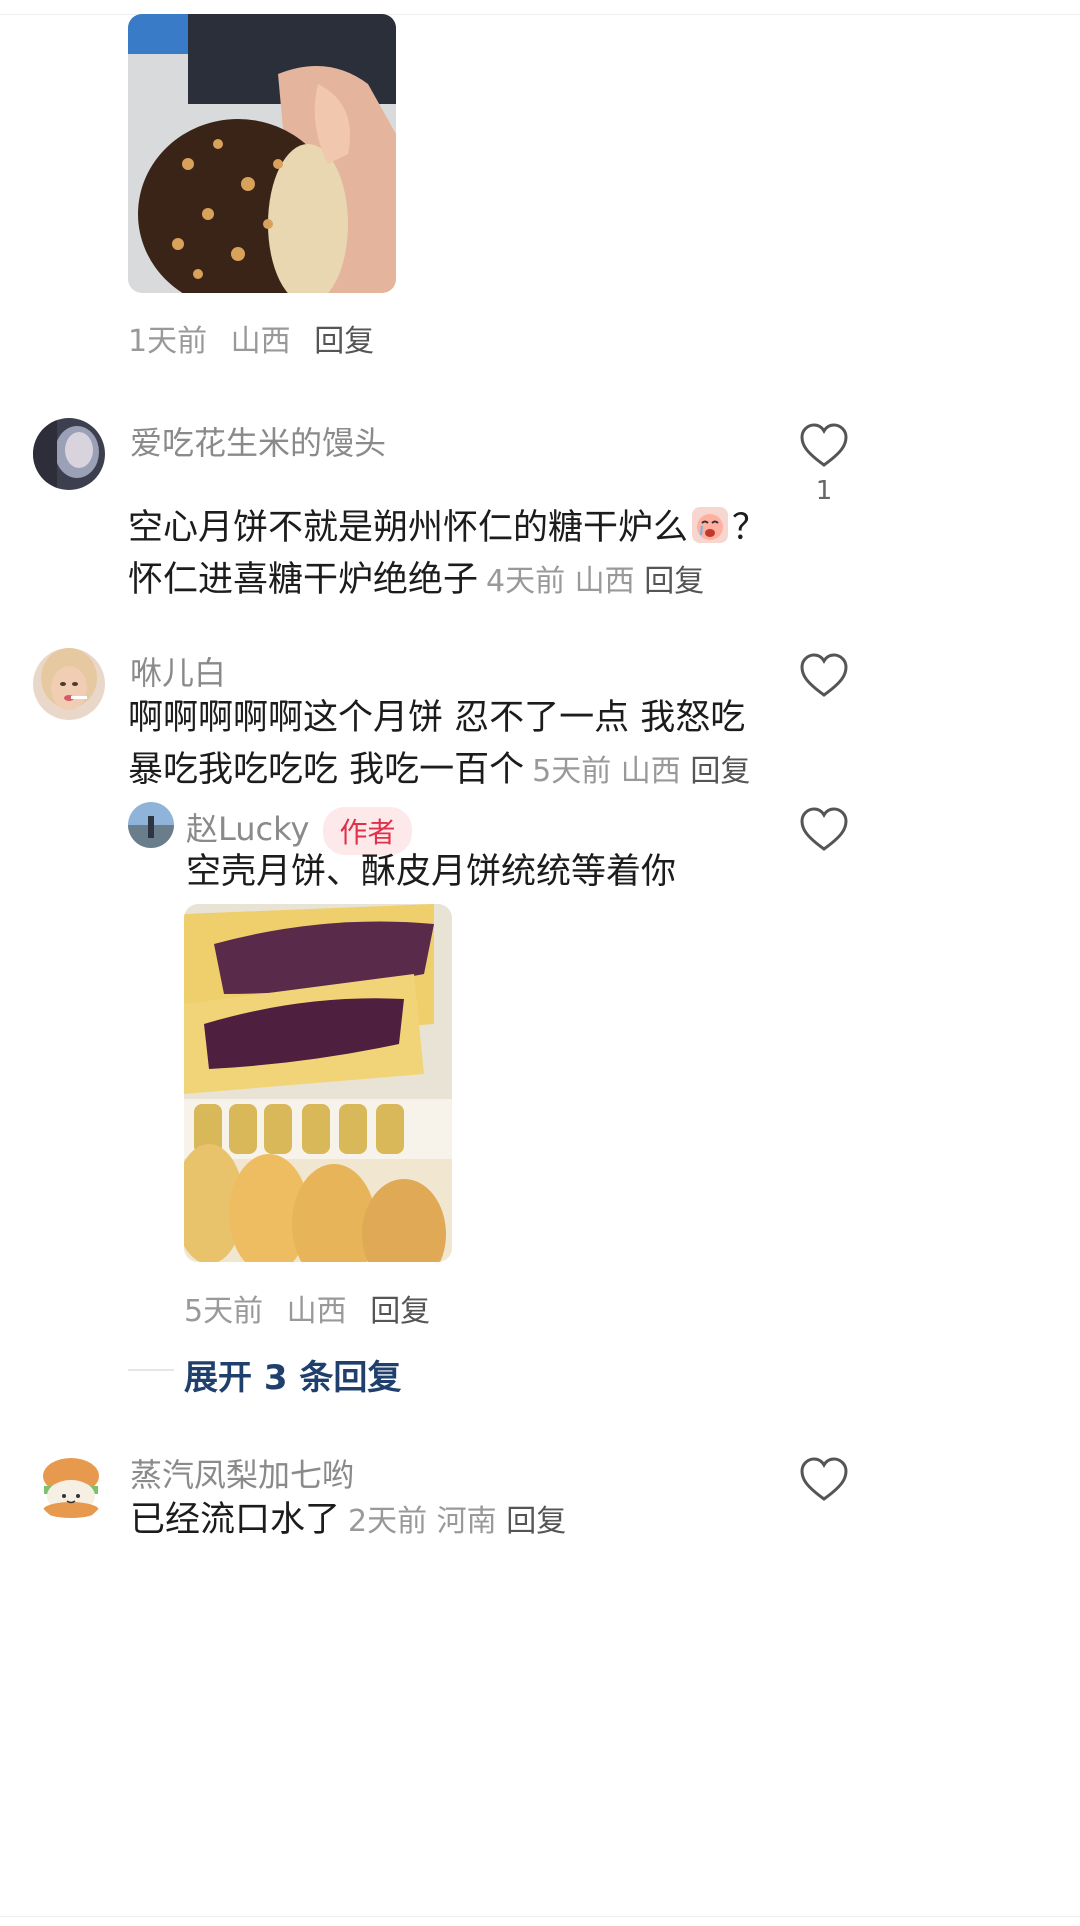 The width and height of the screenshot is (1080, 1926). I want to click on reply-meta: 5天前 山西 回复, so click(314, 1308).